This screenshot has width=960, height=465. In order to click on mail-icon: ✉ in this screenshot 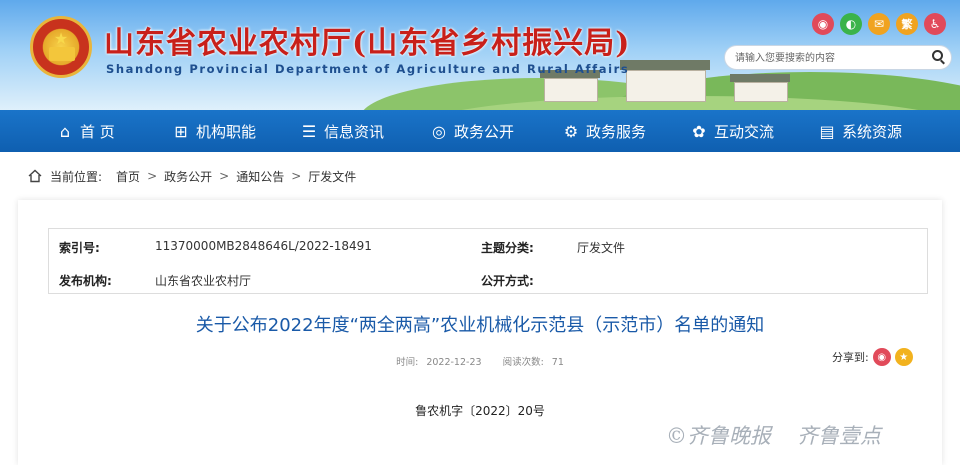, I will do `click(879, 24)`.